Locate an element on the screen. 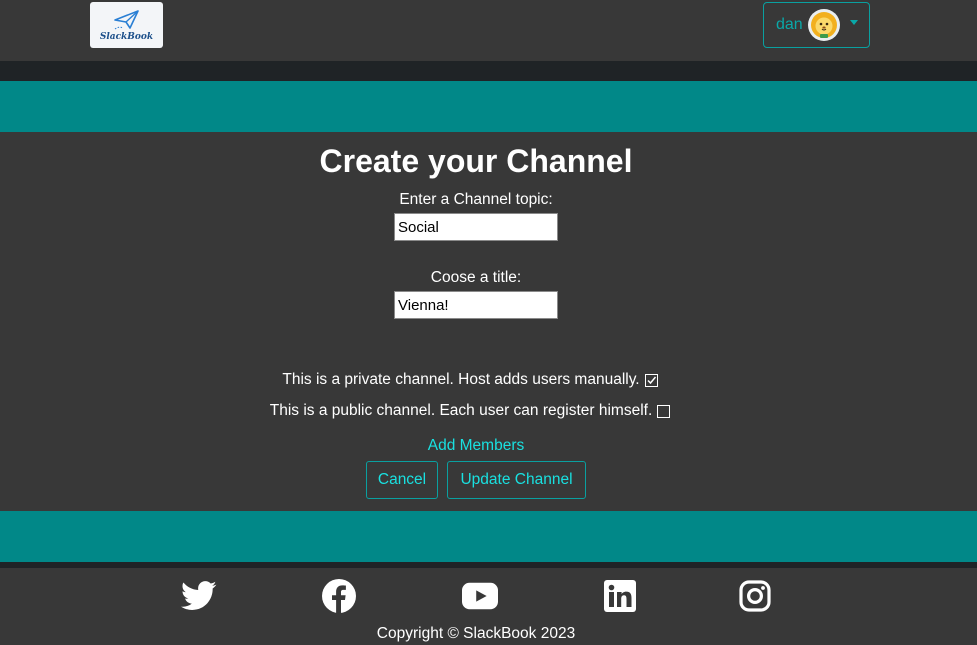  private-checkbox is located at coordinates (651, 380).